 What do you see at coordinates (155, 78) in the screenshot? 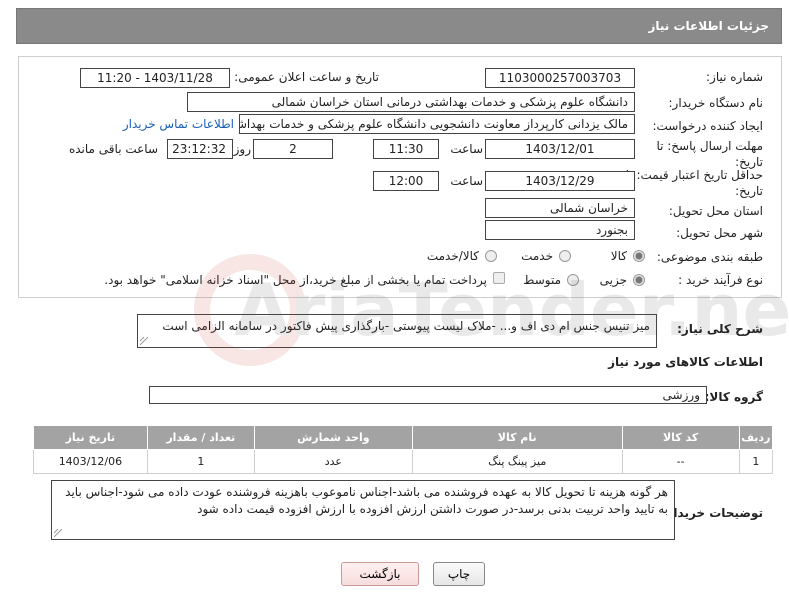
I see `announce-datetime-field: 1403/11/28 - 11:20` at bounding box center [155, 78].